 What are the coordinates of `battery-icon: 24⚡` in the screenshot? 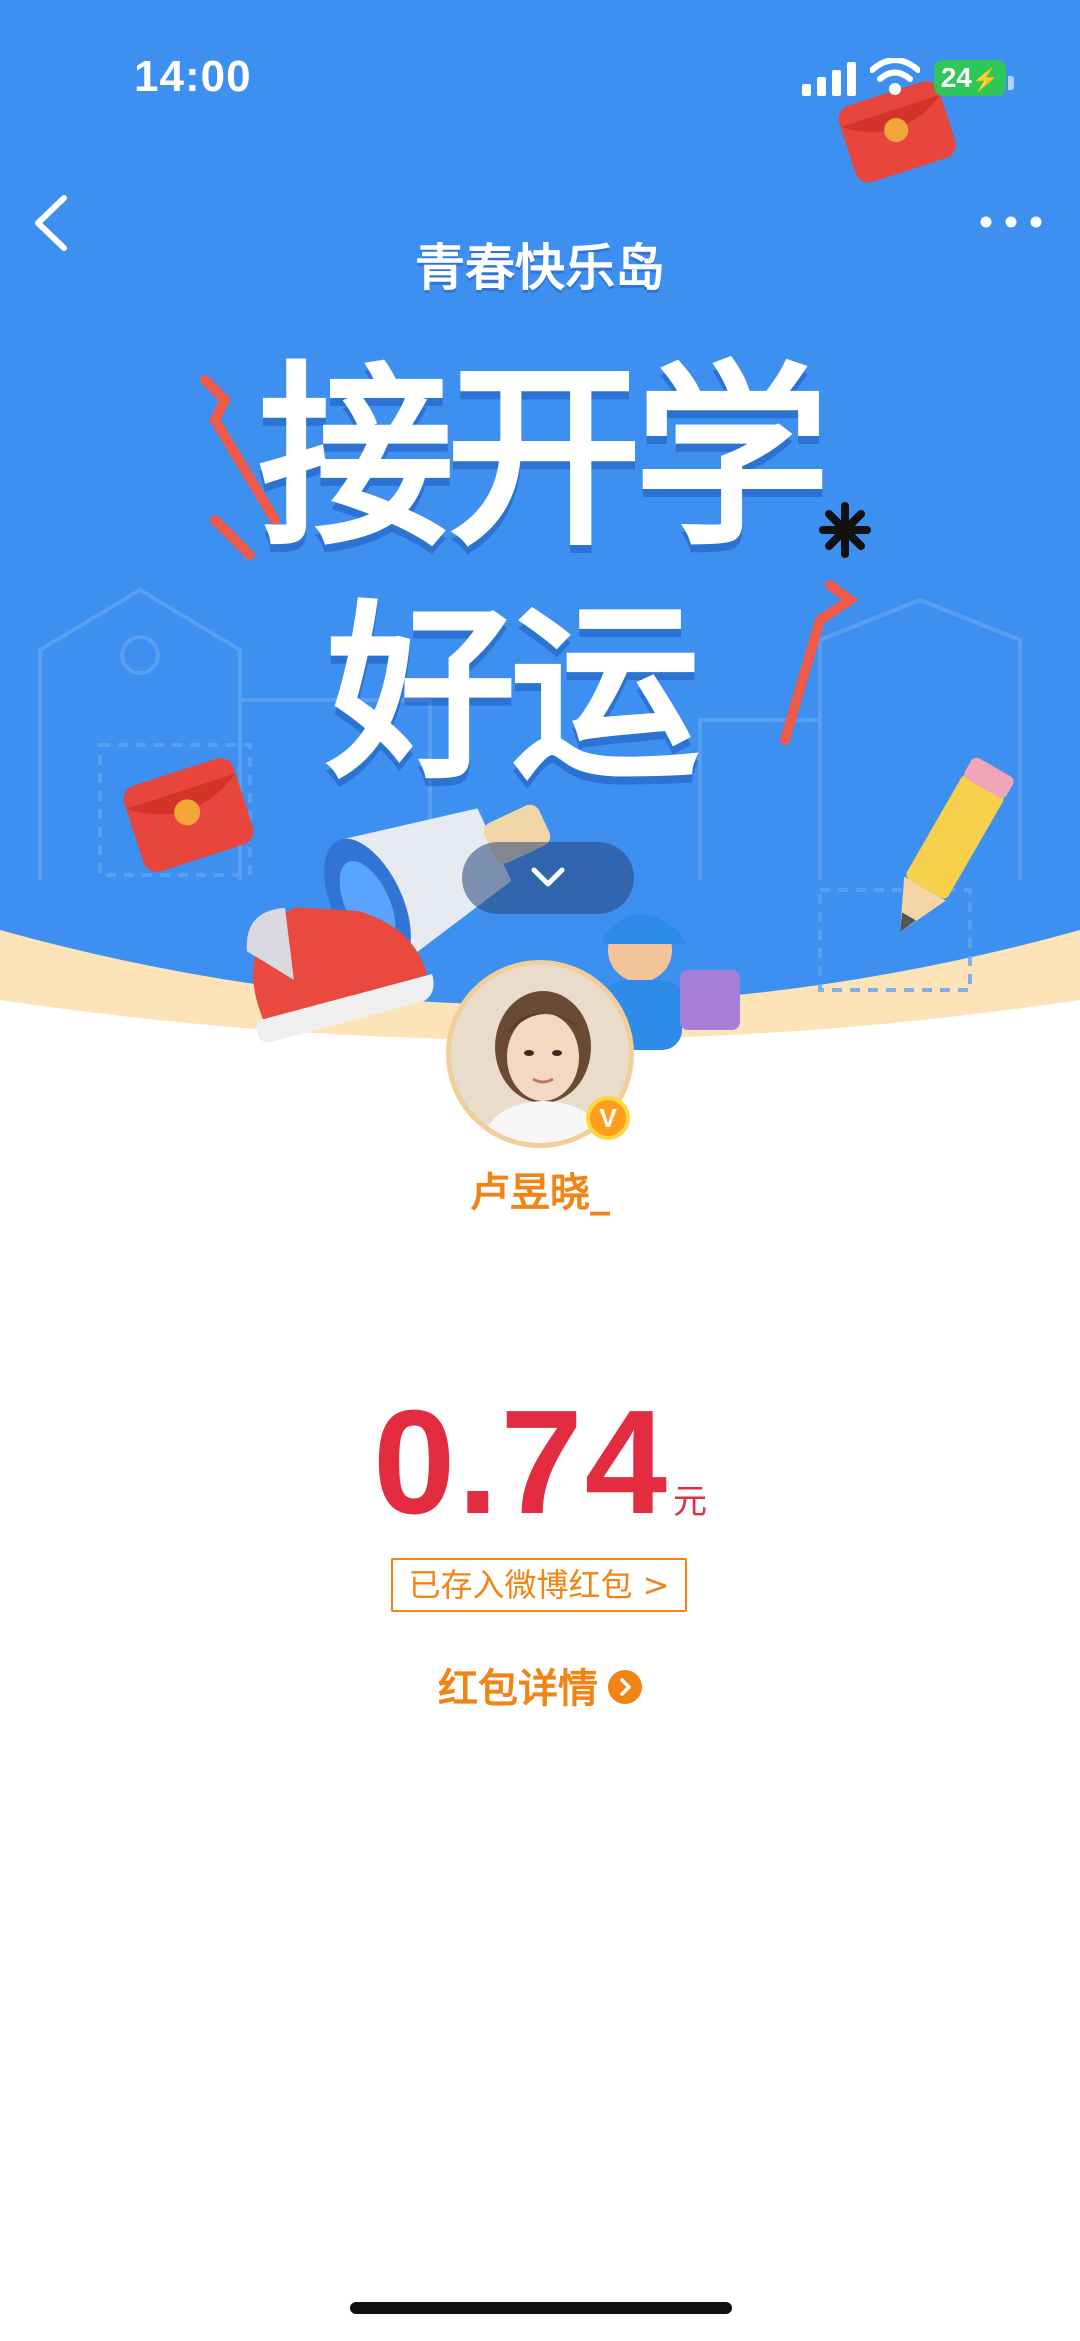 It's located at (974, 78).